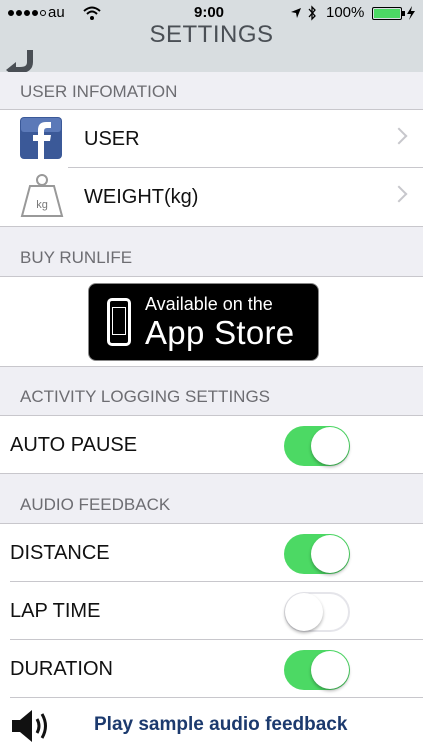  What do you see at coordinates (61, 669) in the screenshot?
I see `duration-label: DURATION` at bounding box center [61, 669].